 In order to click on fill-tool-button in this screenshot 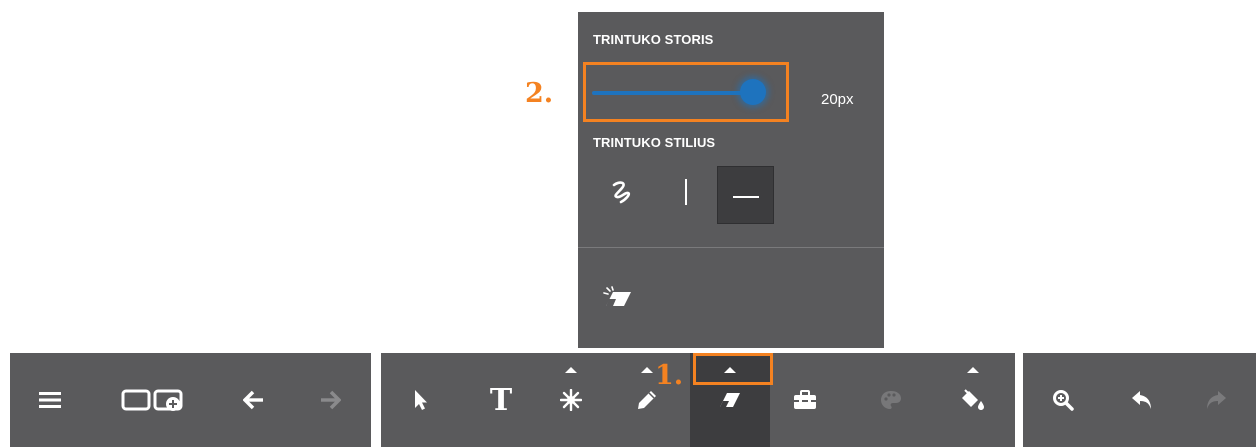, I will do `click(973, 400)`.